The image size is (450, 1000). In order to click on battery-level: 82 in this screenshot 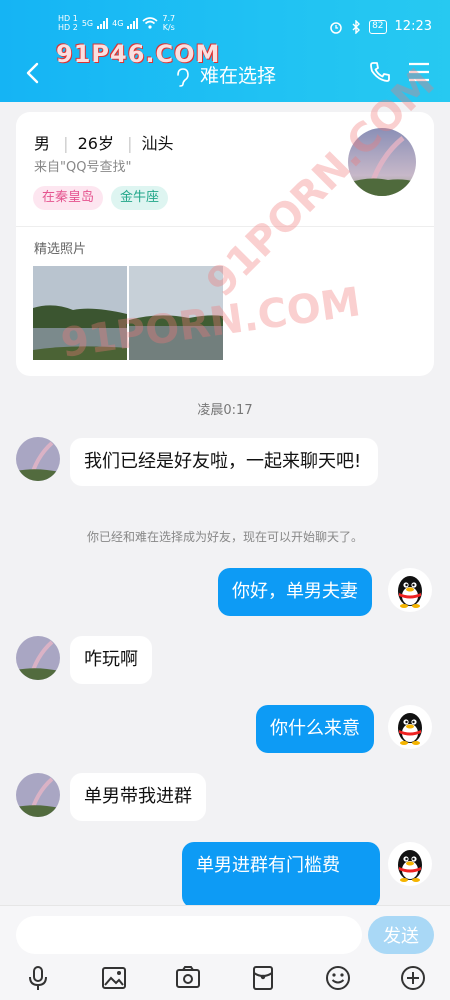, I will do `click(378, 26)`.